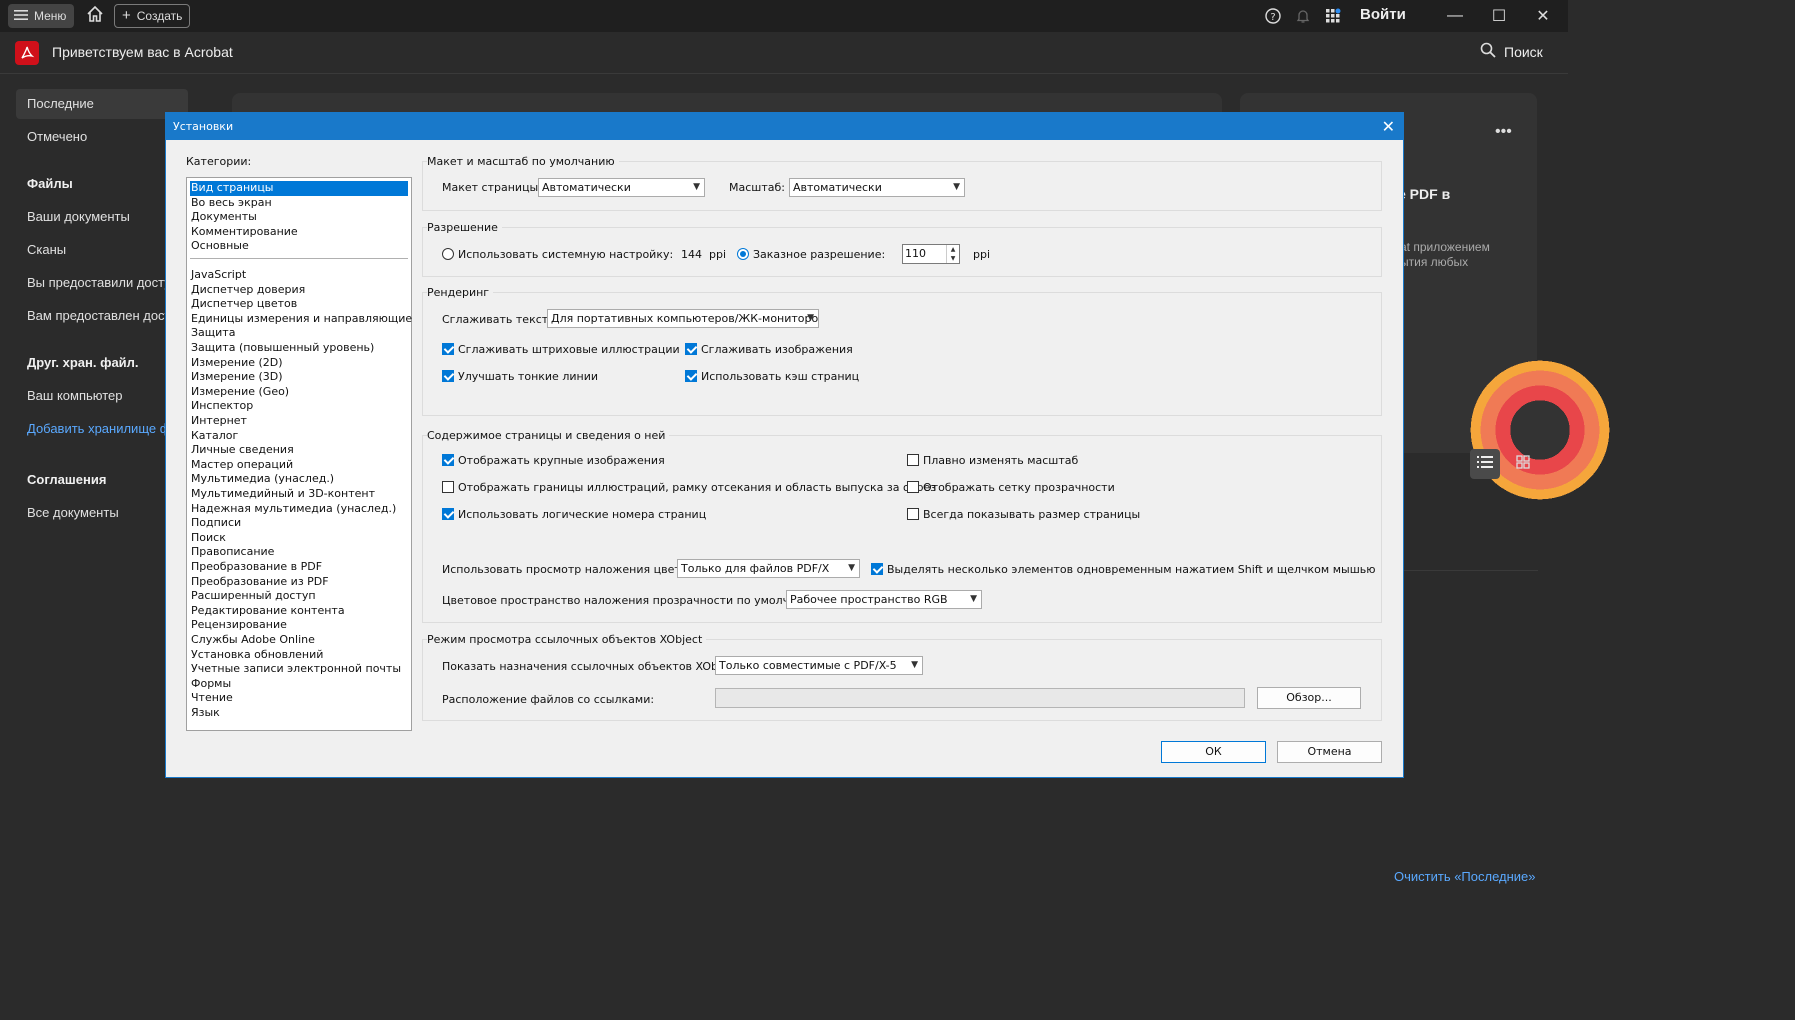 This screenshot has height=1020, width=1795. Describe the element at coordinates (952, 254) in the screenshot. I see `stepper-arrows-icon: ▲ ▼` at that location.